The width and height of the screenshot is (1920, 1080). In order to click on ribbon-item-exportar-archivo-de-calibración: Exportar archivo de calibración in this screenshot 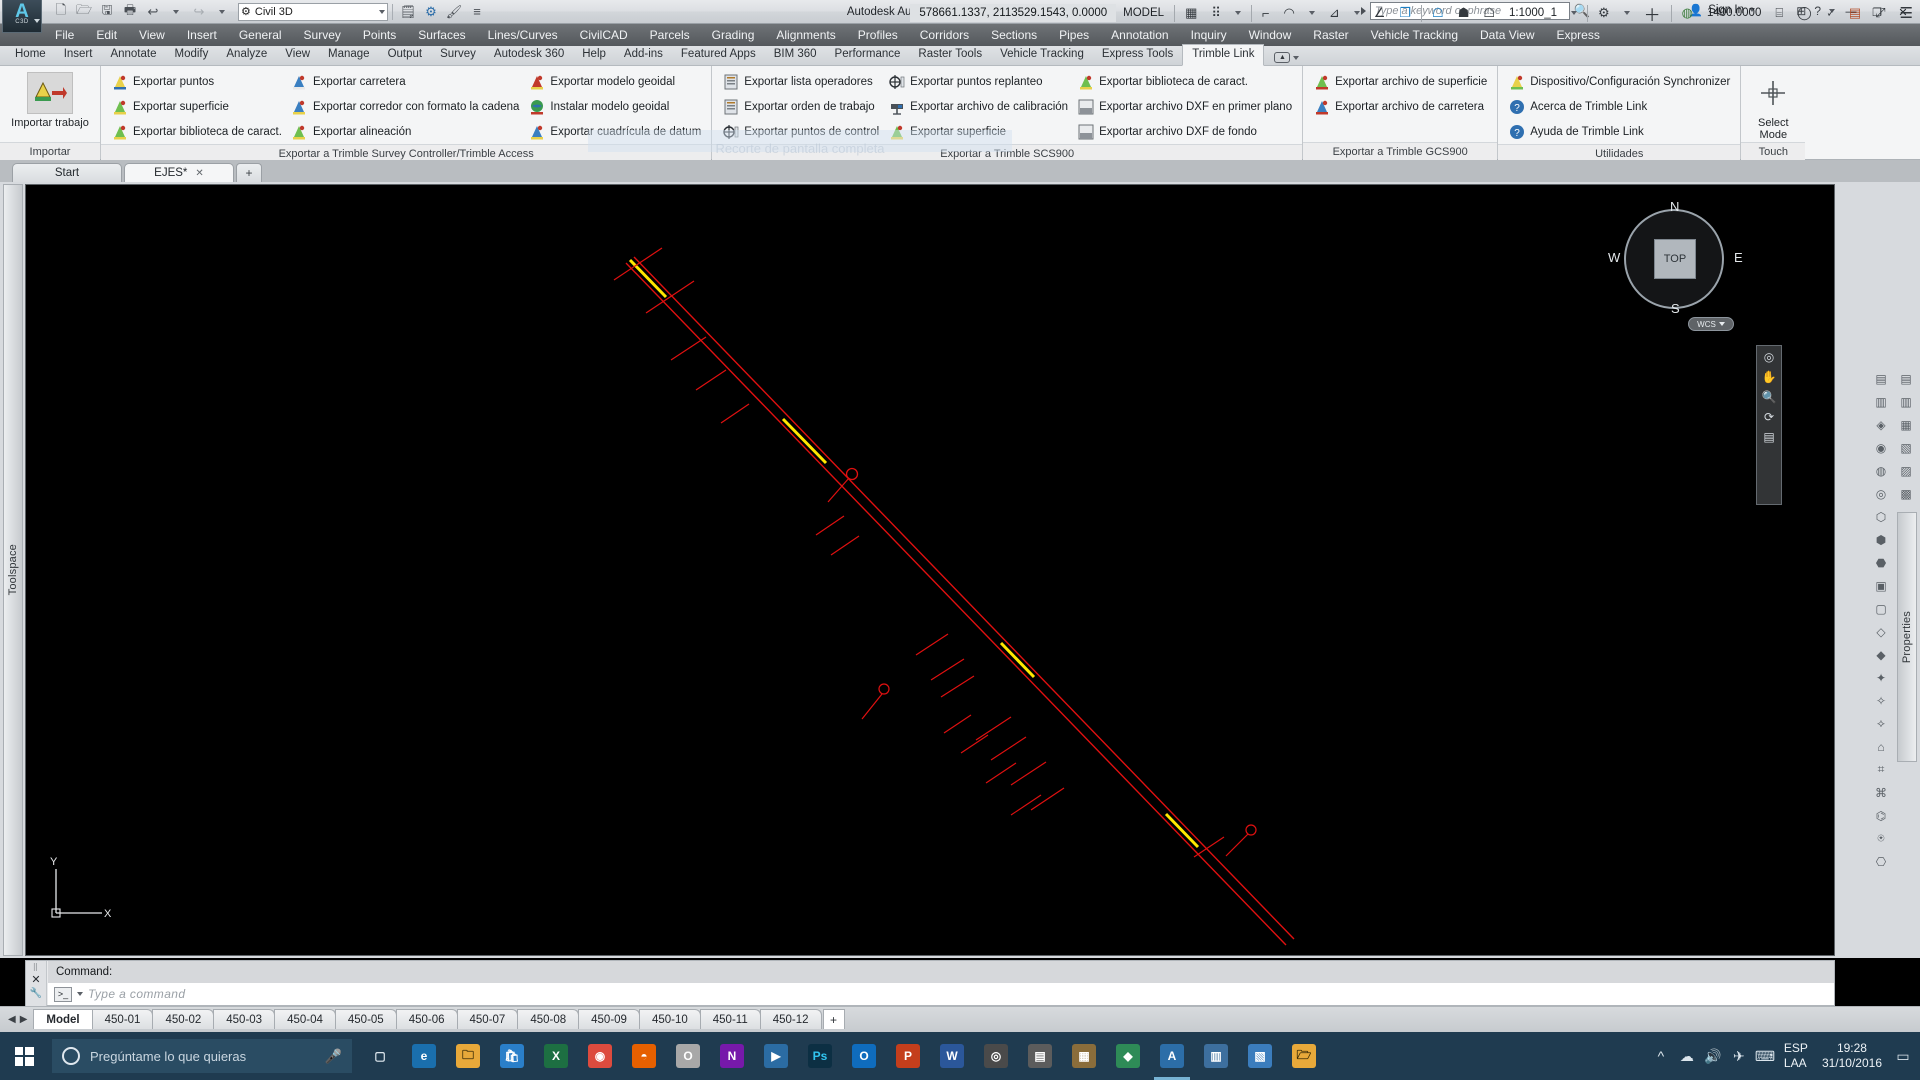, I will do `click(978, 107)`.